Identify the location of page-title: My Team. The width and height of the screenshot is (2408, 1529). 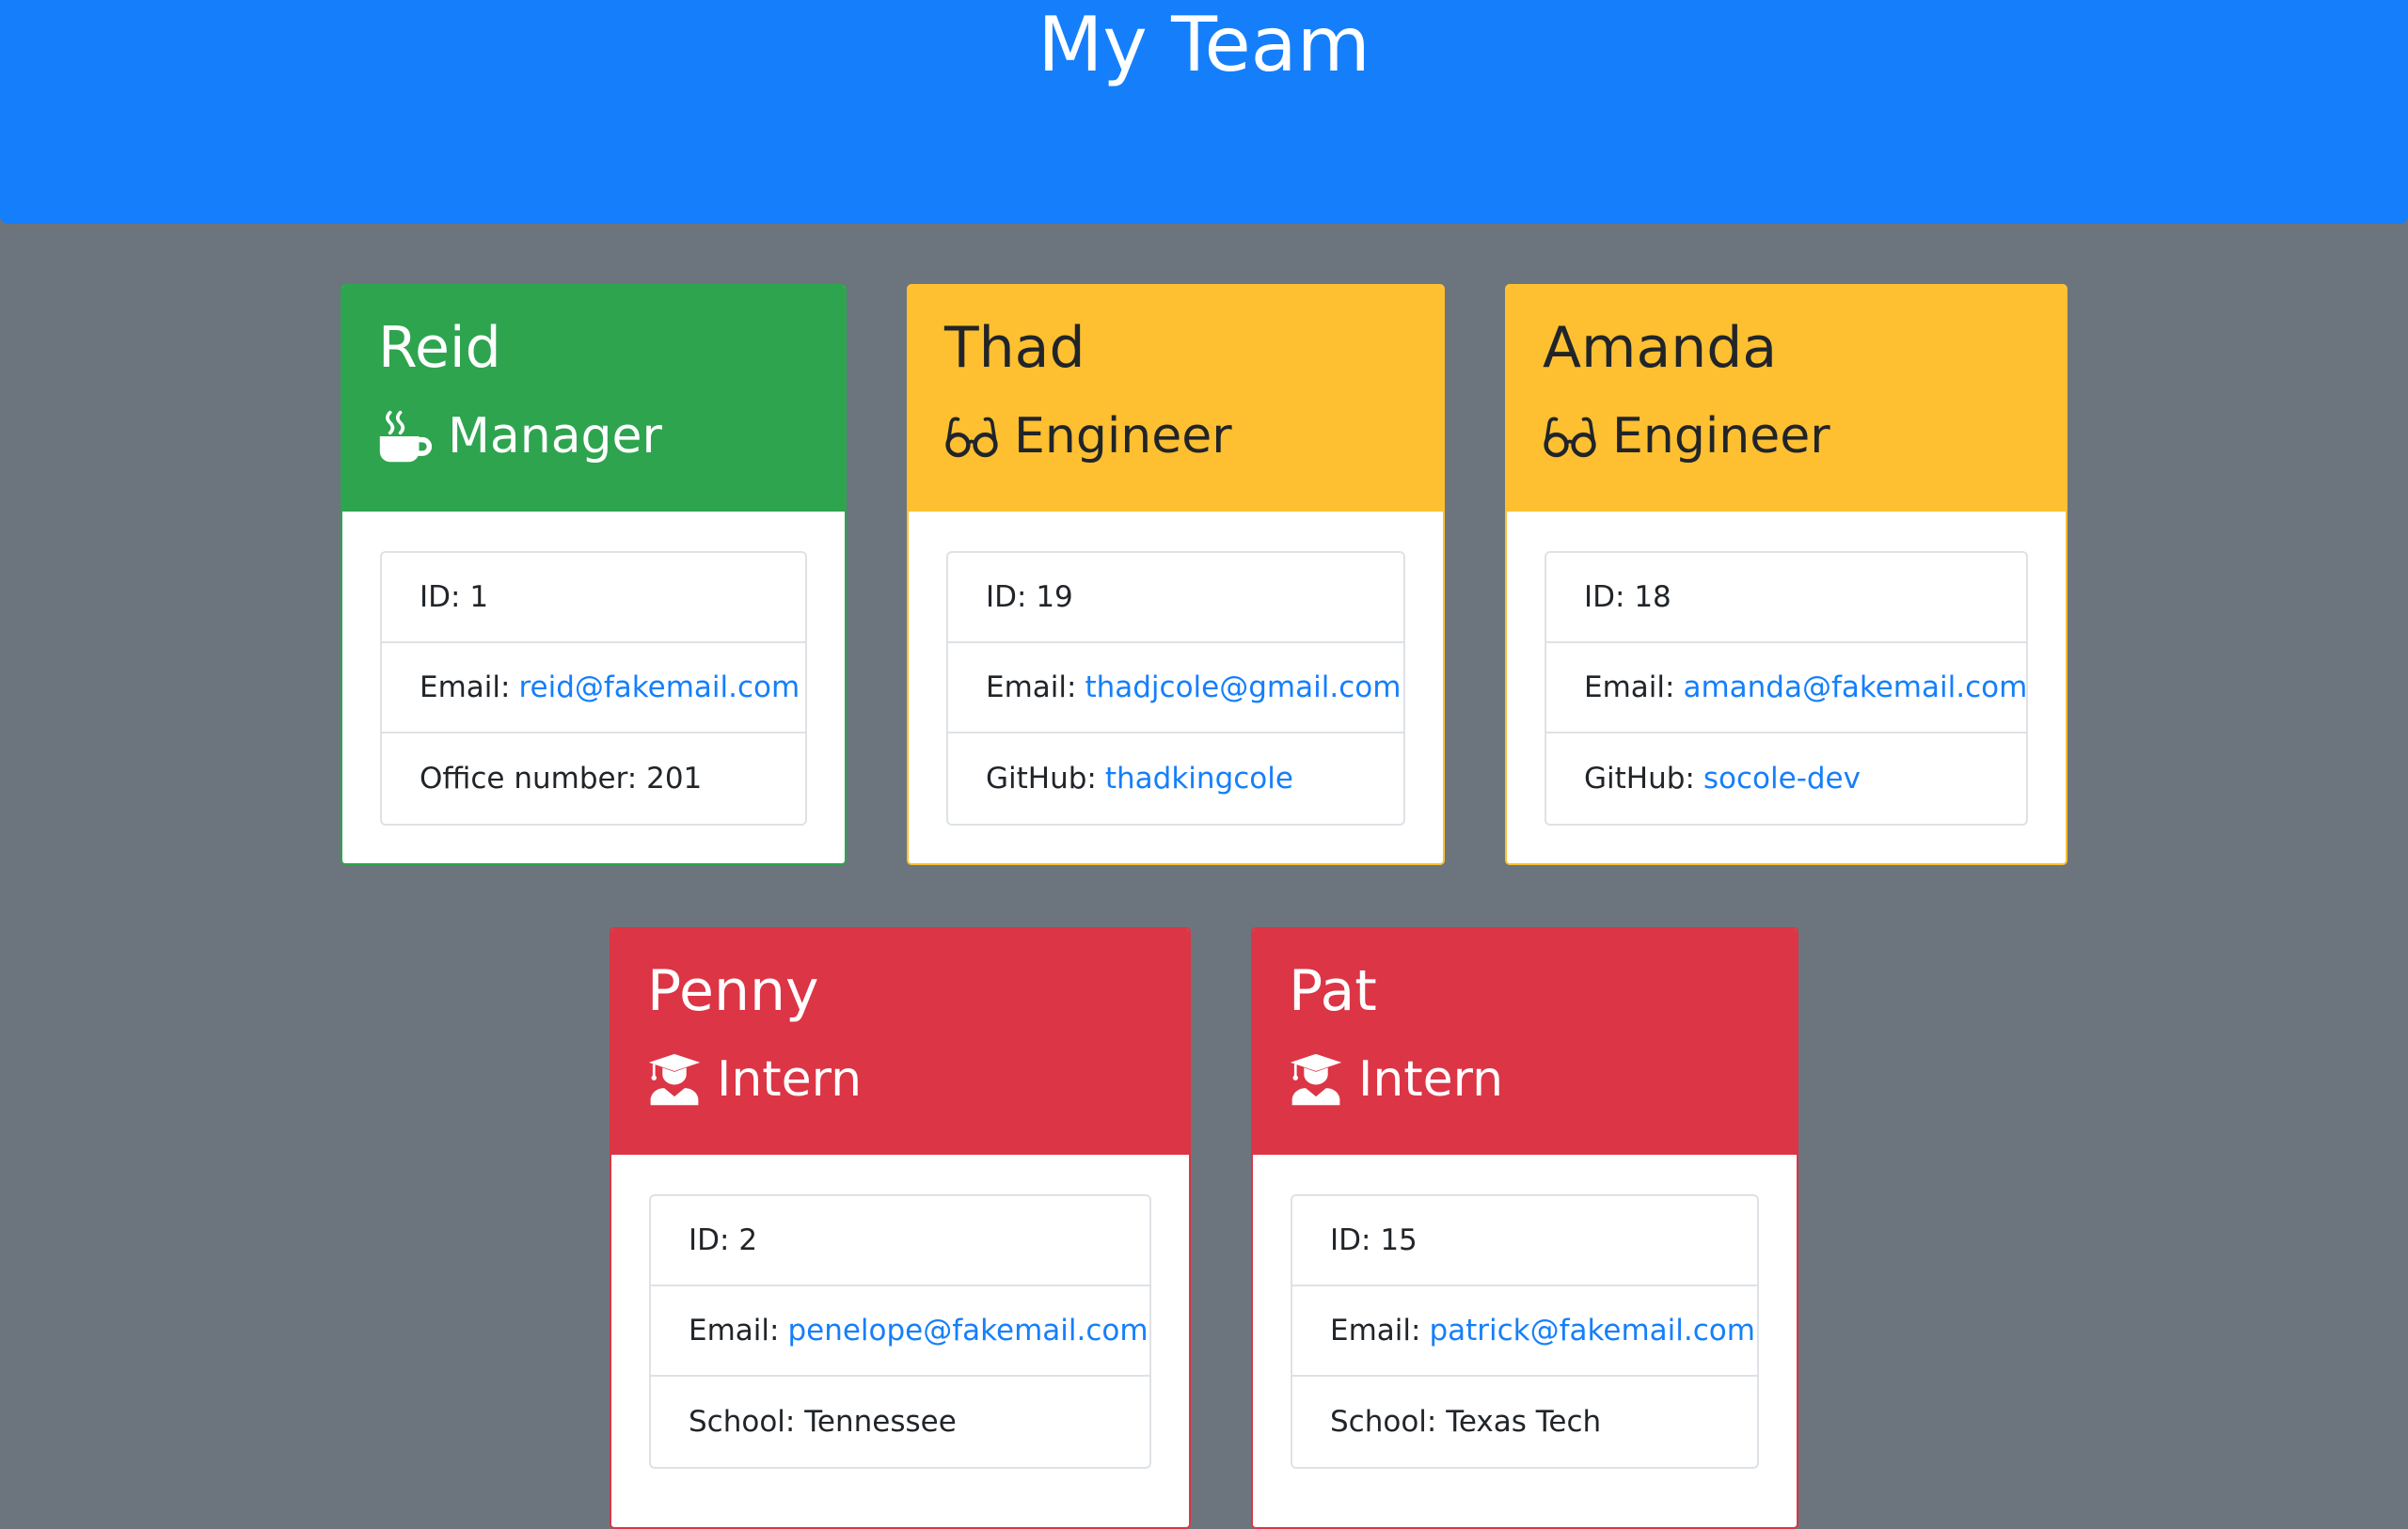
(1204, 45).